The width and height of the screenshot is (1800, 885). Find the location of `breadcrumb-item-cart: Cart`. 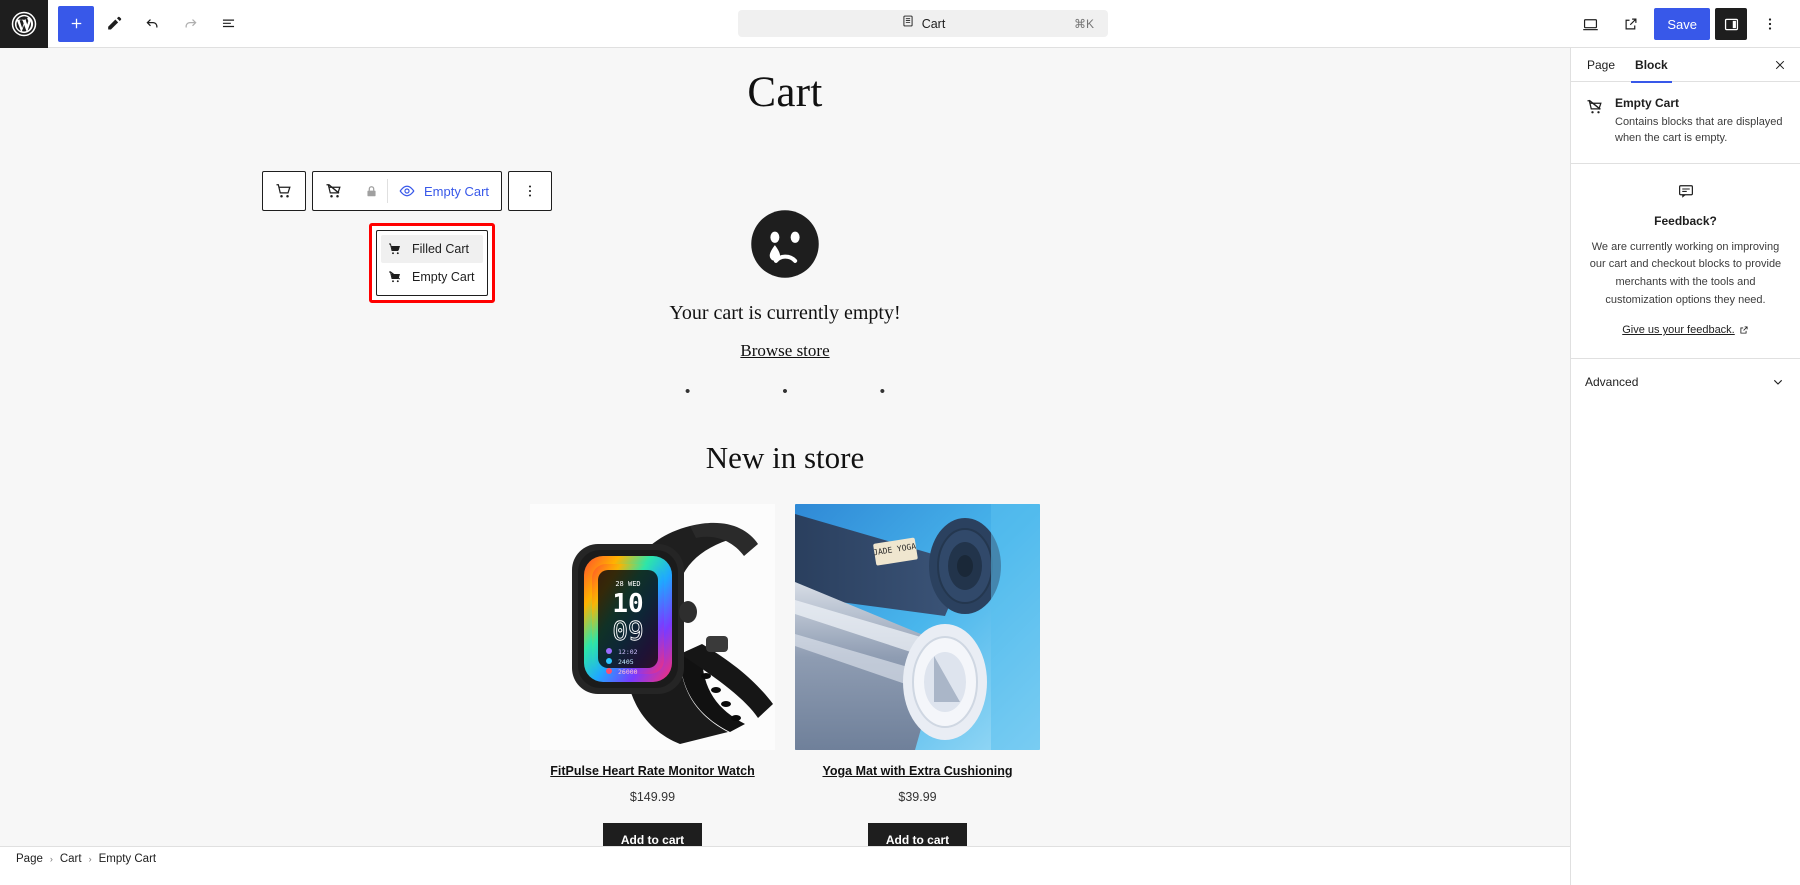

breadcrumb-item-cart: Cart is located at coordinates (71, 859).